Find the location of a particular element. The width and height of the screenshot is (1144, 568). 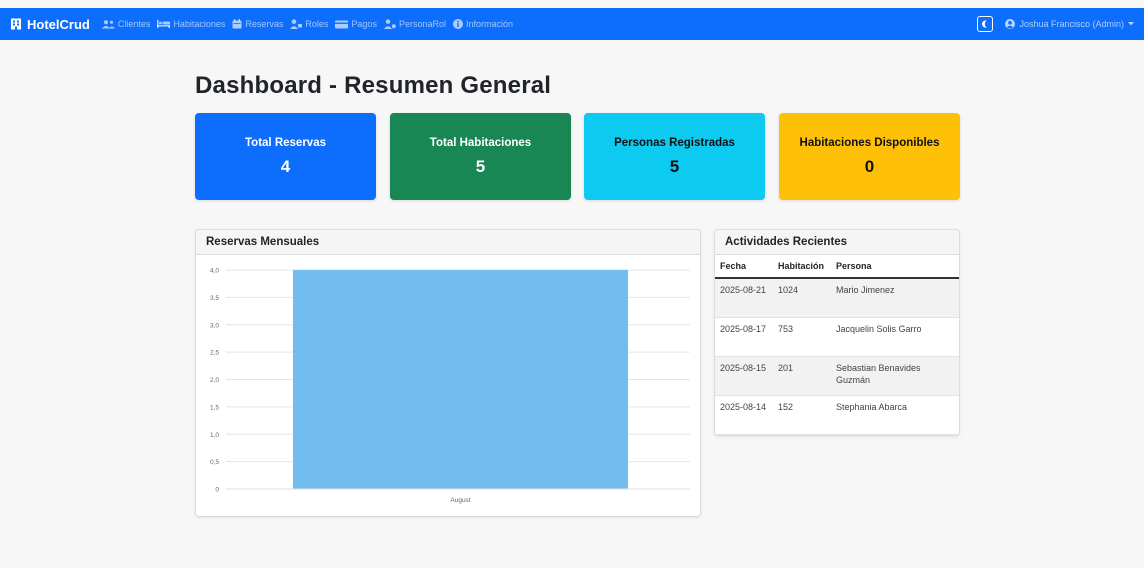

money-icon is located at coordinates (342, 24).